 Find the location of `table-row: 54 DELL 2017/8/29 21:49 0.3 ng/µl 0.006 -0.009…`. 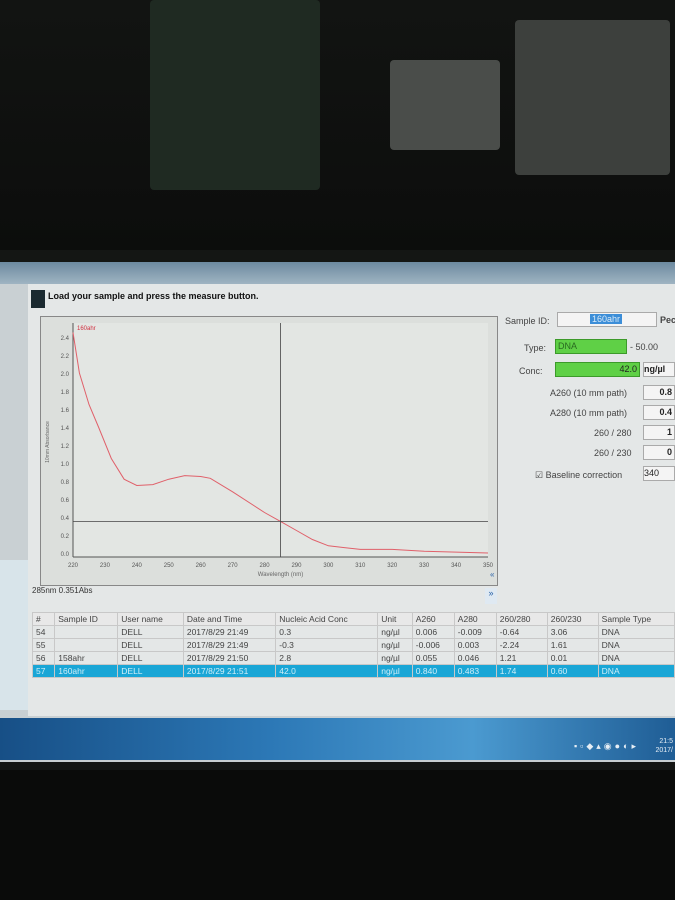

table-row: 54 DELL 2017/8/29 21:49 0.3 ng/µl 0.006 -0.009… is located at coordinates (353, 632).